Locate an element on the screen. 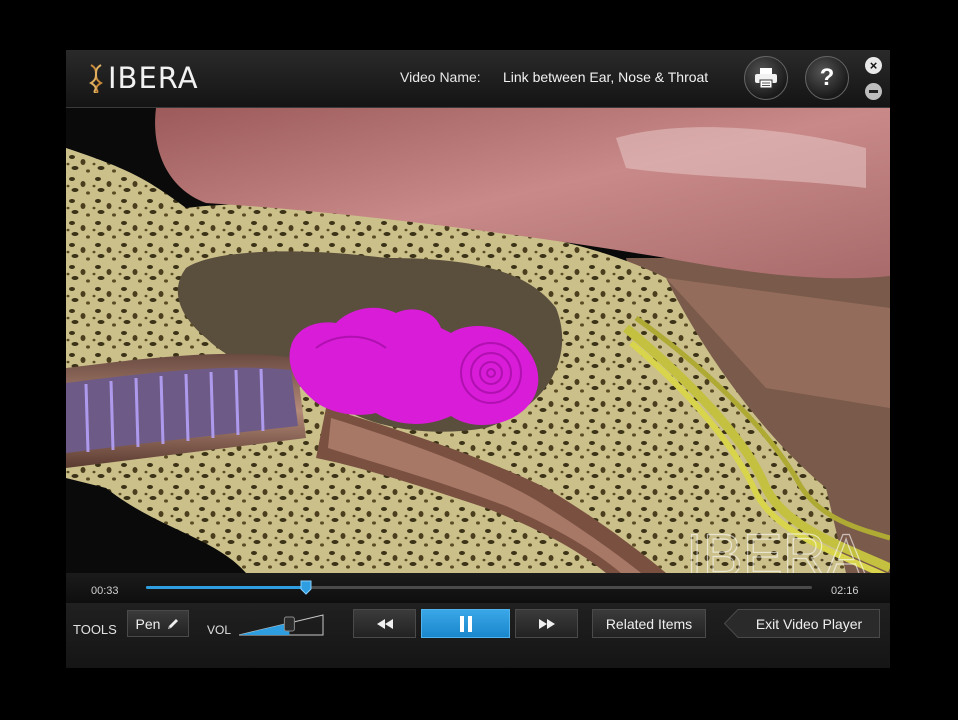 This screenshot has width=958, height=720. total-time: 02:16 is located at coordinates (845, 591).